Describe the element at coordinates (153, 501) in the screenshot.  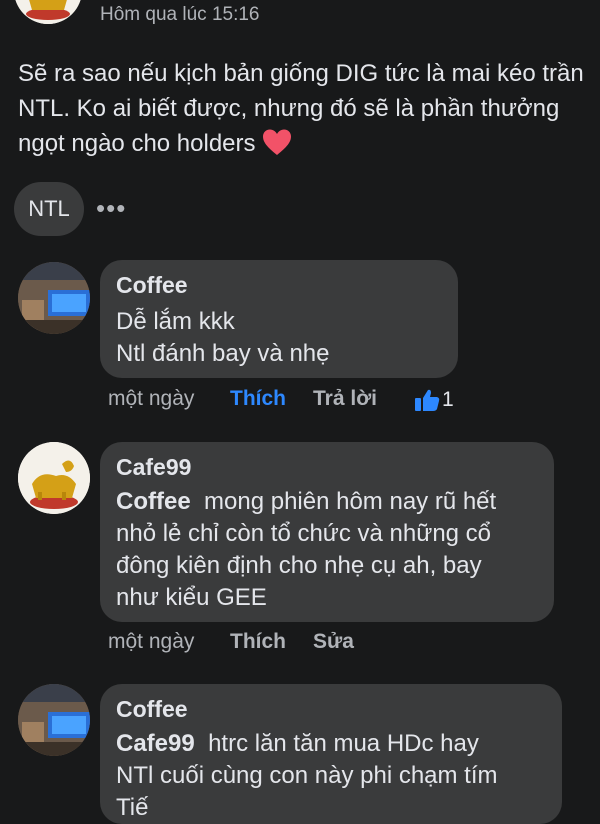
I see `mention-tag: Coffee` at that location.